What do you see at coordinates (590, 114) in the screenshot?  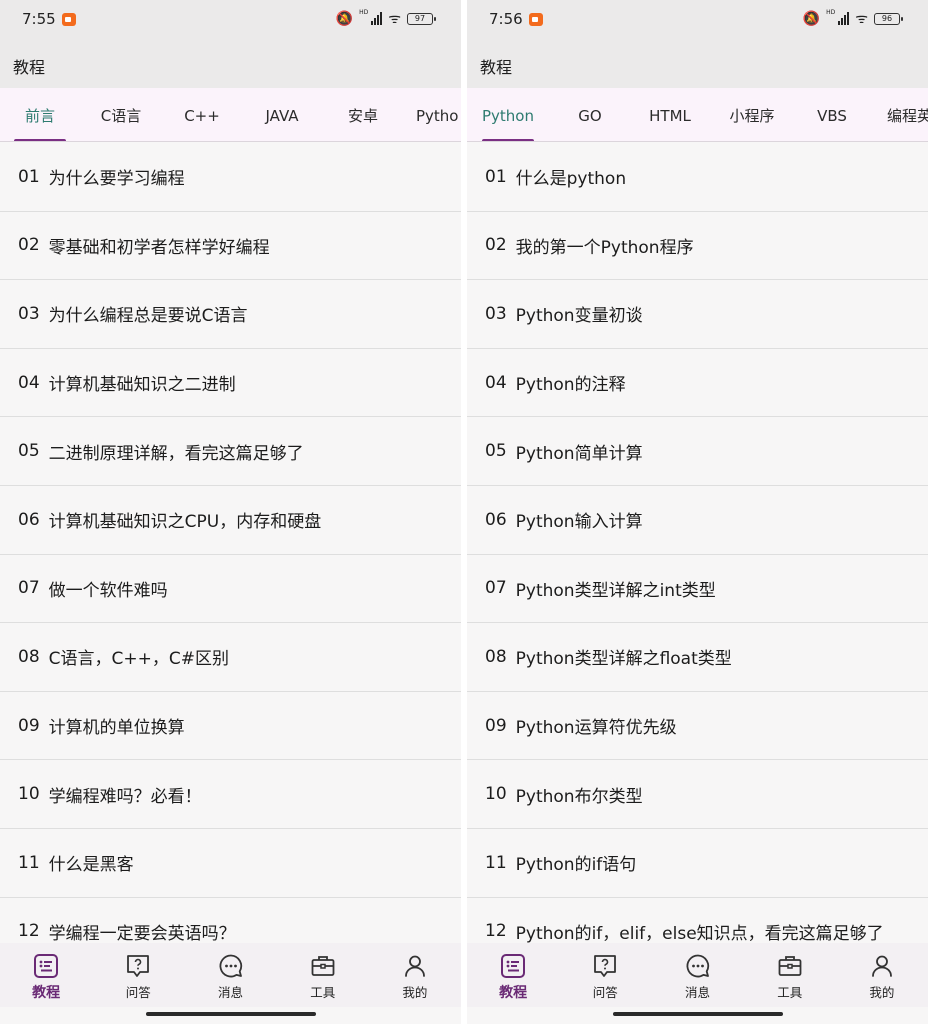 I see `tab-go: GO` at bounding box center [590, 114].